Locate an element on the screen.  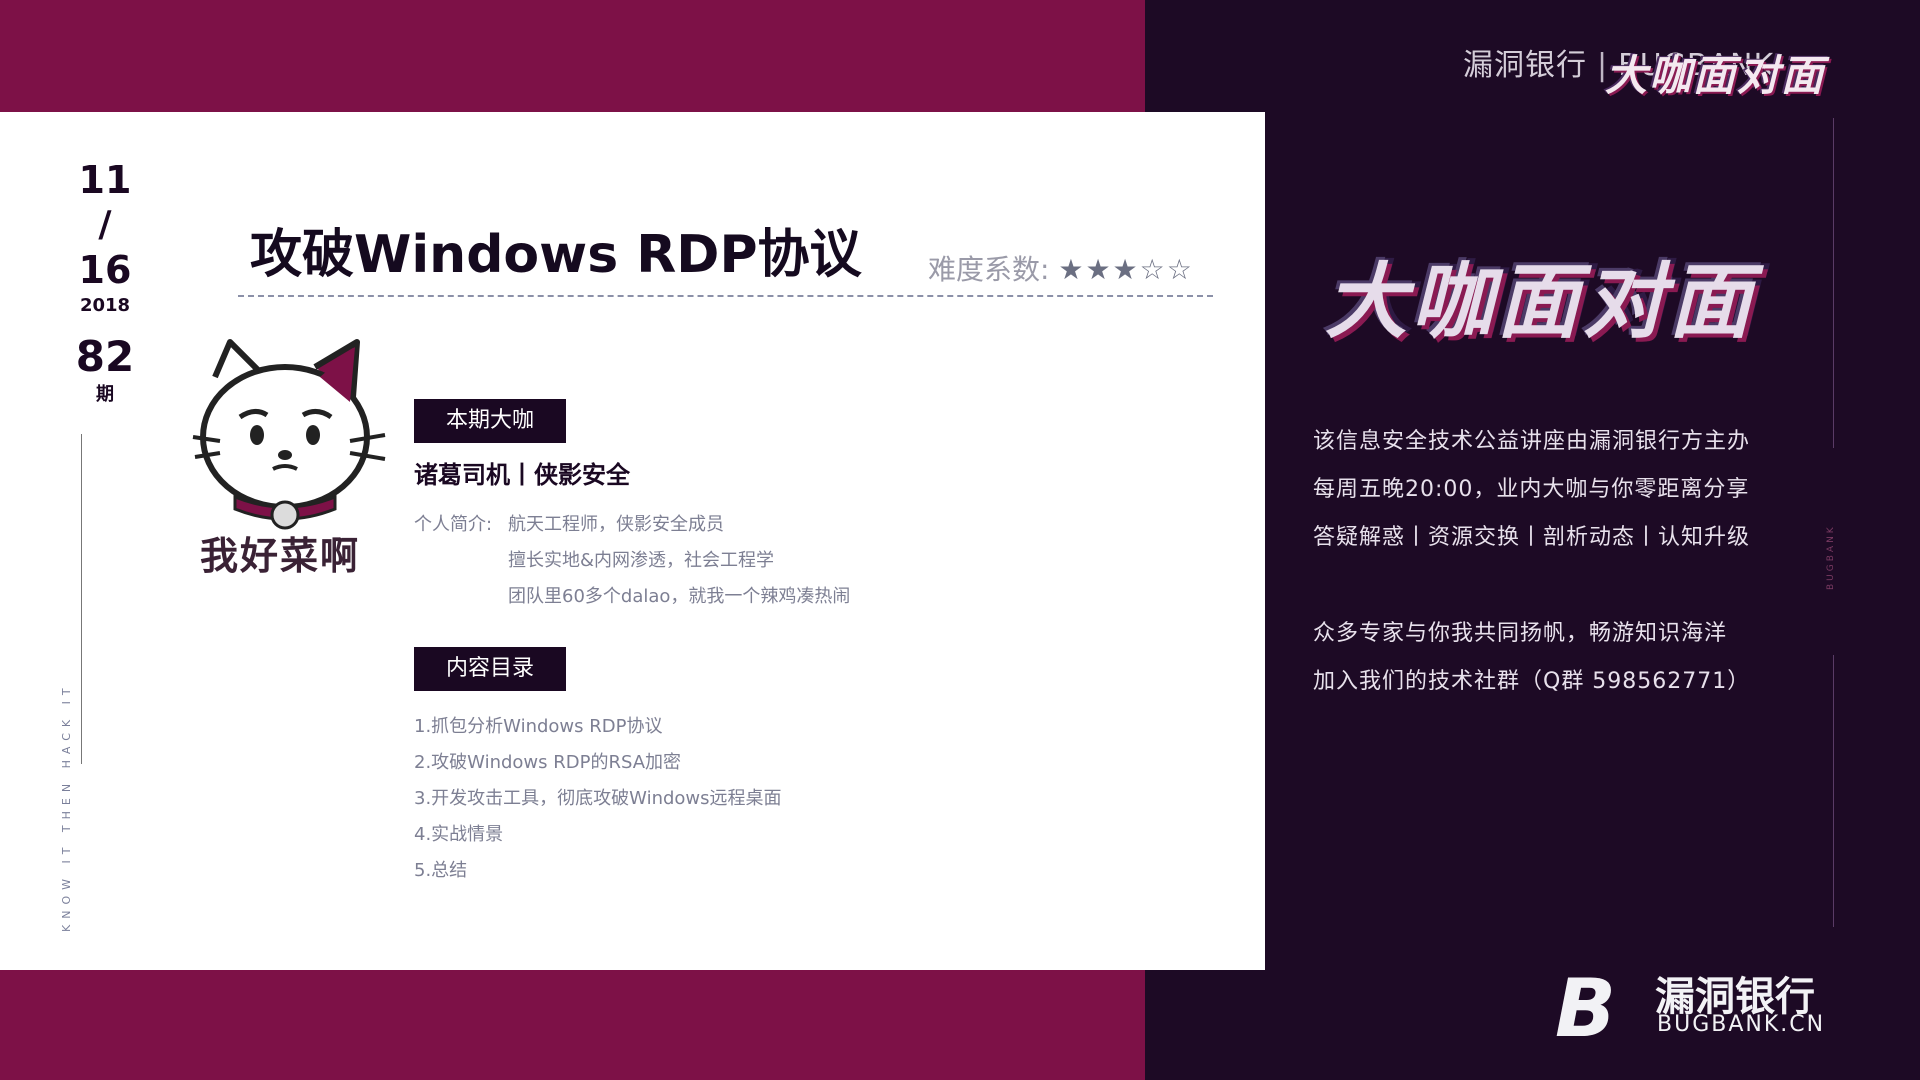
bio-line: 擅长实地&内网渗透，社会工程学 is located at coordinates (641, 560).